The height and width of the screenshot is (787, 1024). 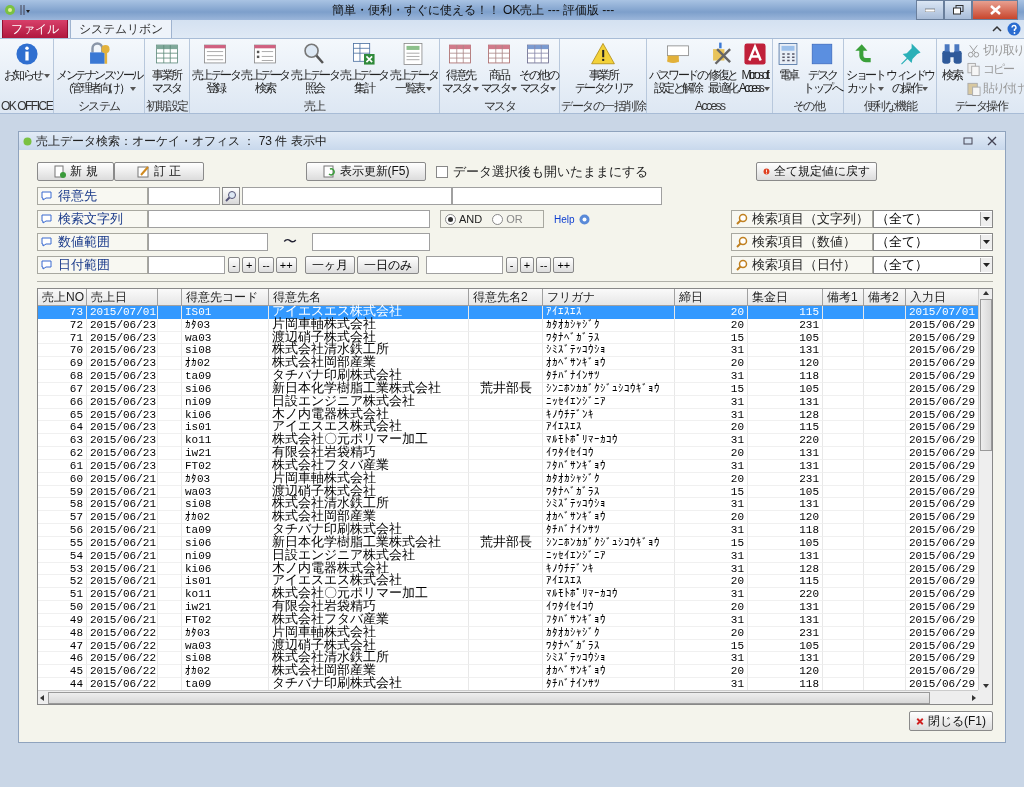 What do you see at coordinates (90, 219) in the screenshot?
I see `filter-label-text: 検索文字列` at bounding box center [90, 219].